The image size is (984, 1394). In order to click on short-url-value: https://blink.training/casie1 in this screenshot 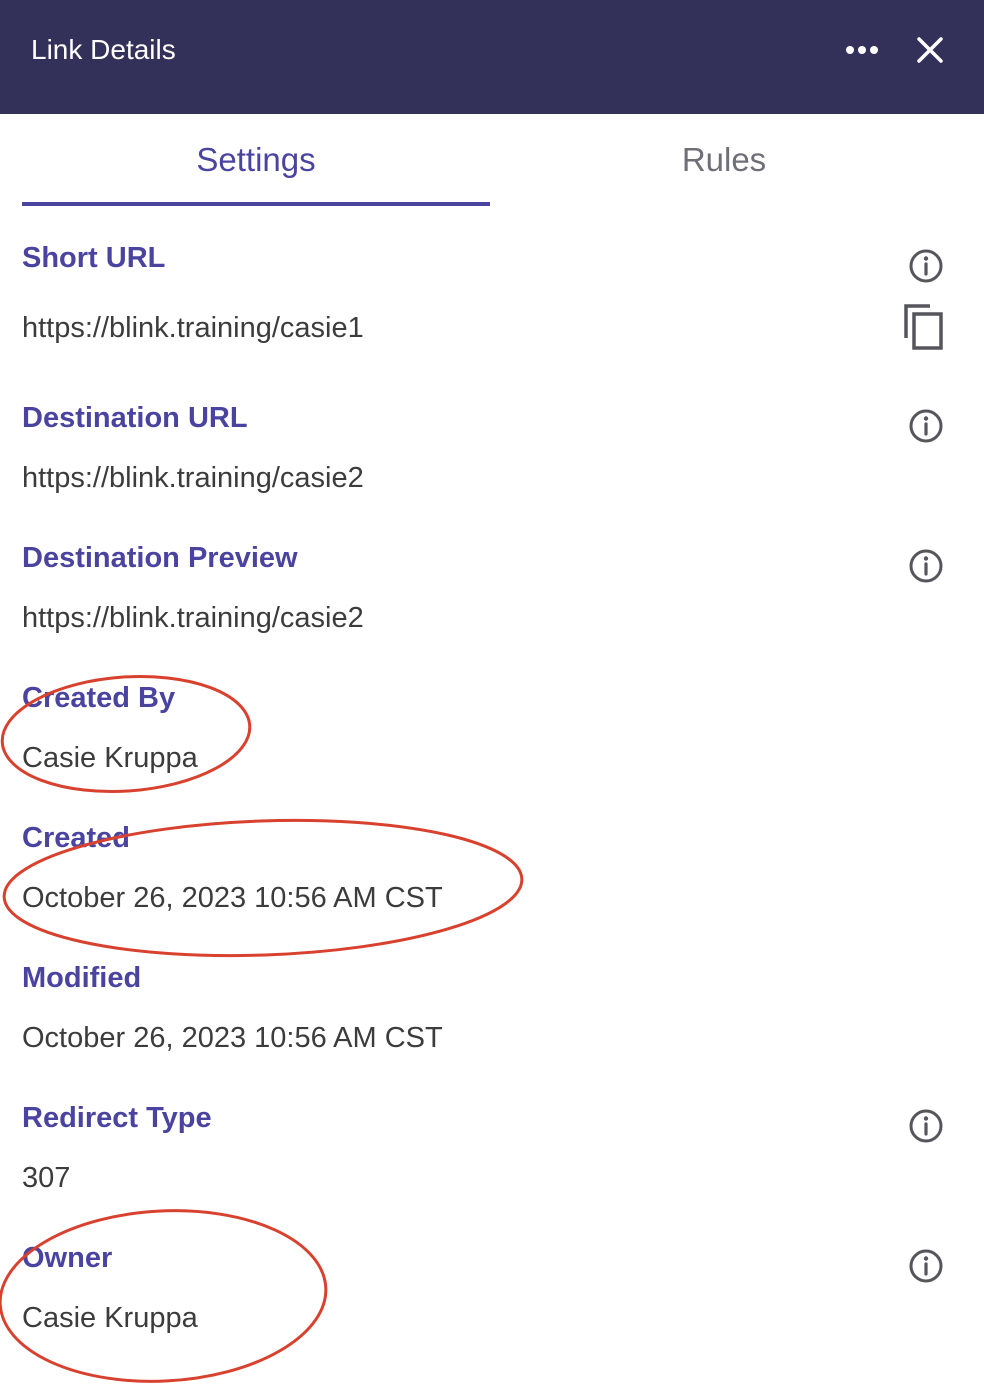, I will do `click(193, 328)`.